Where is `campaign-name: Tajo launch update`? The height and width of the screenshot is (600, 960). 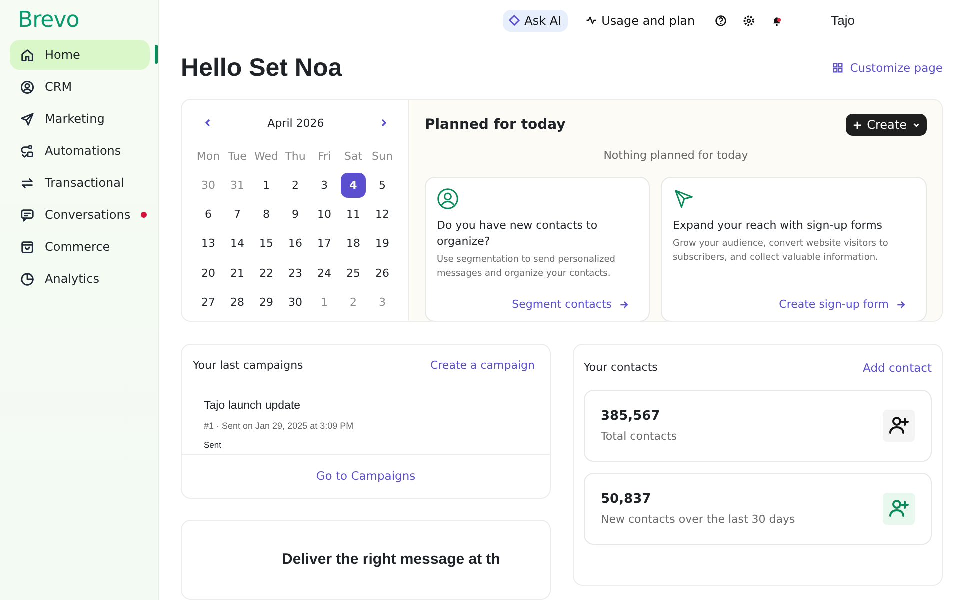 campaign-name: Tajo launch update is located at coordinates (366, 406).